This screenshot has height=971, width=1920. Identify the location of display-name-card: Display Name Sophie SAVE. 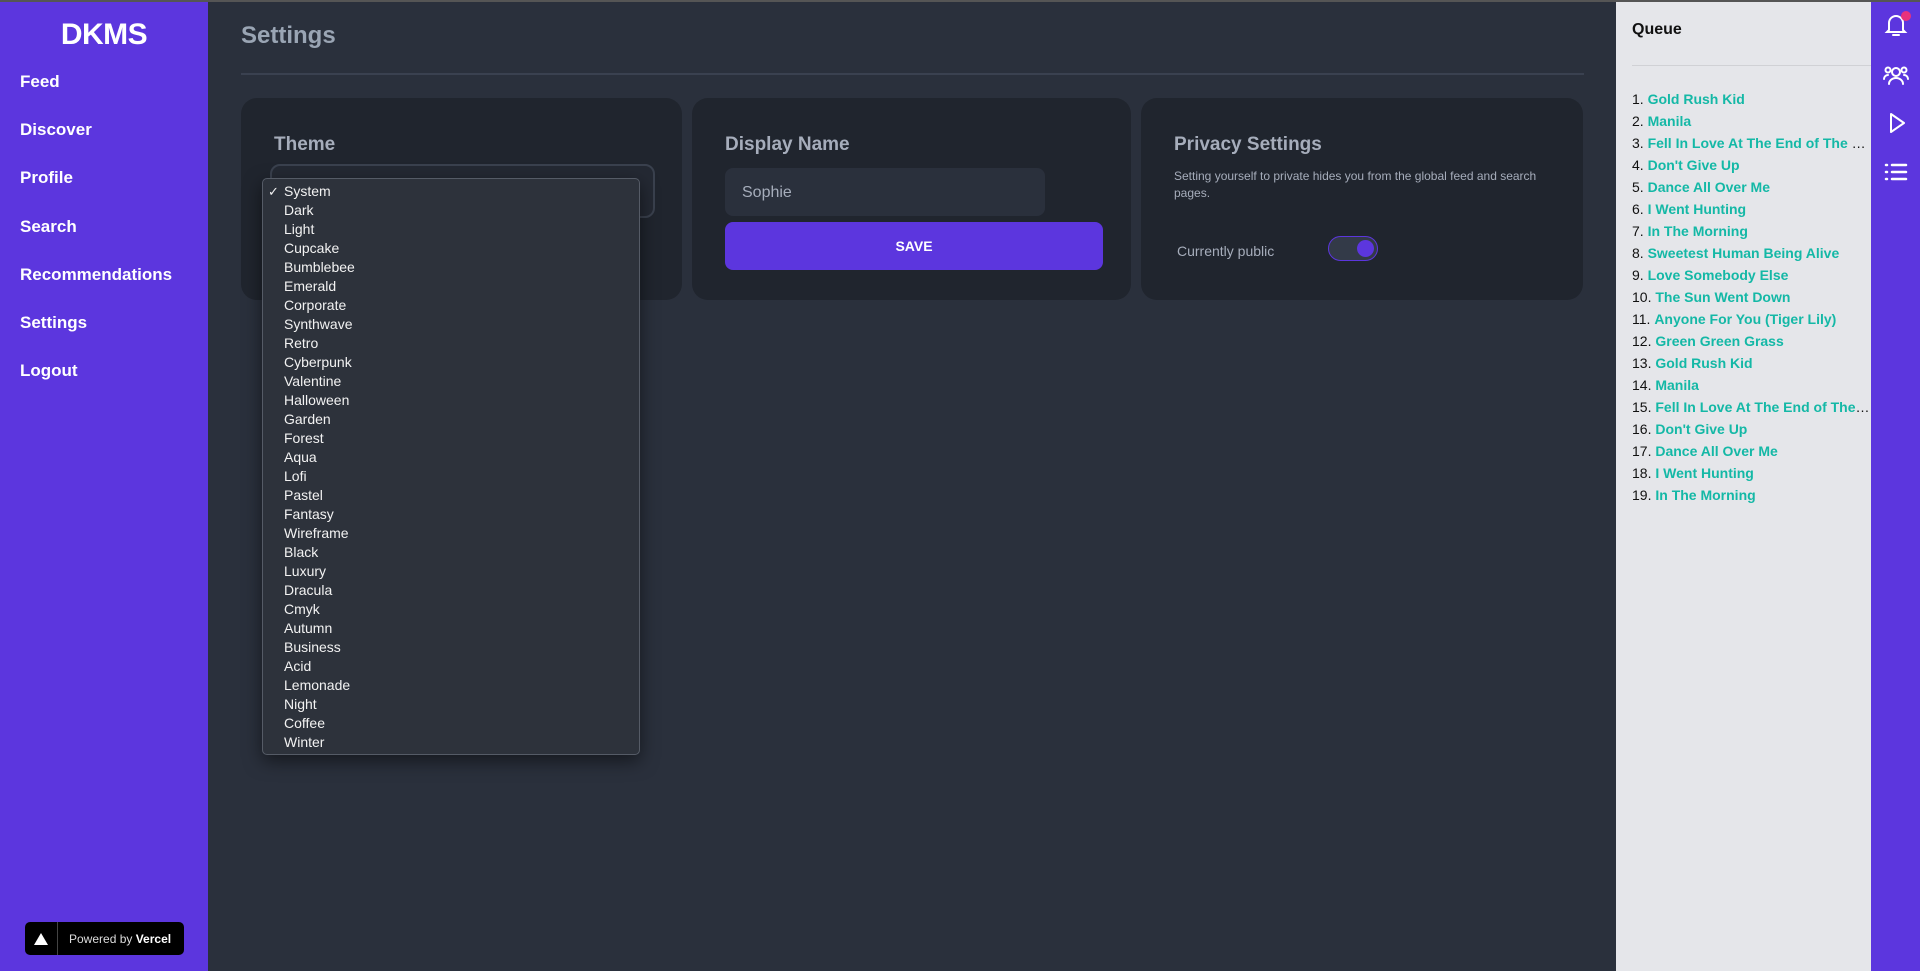
(911, 199).